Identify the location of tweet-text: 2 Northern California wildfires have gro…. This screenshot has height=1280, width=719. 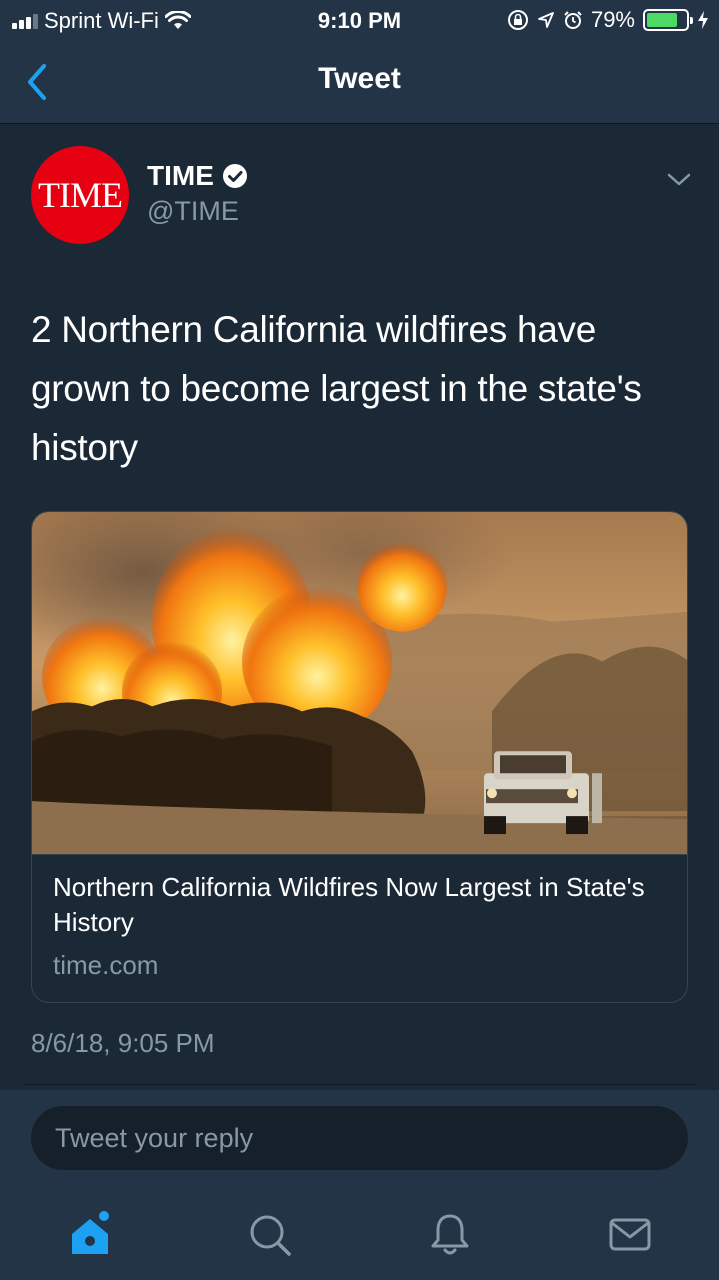
(336, 388).